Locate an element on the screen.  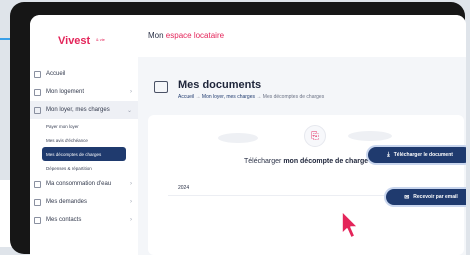
download-button: ⤓ Télécharger le document is located at coordinates (417, 155).